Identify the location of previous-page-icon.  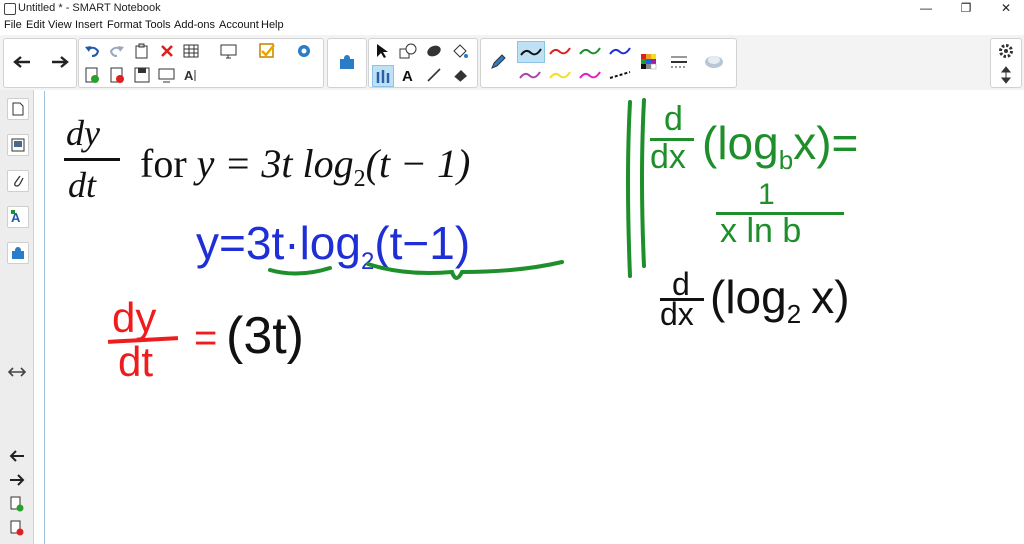
(17, 456).